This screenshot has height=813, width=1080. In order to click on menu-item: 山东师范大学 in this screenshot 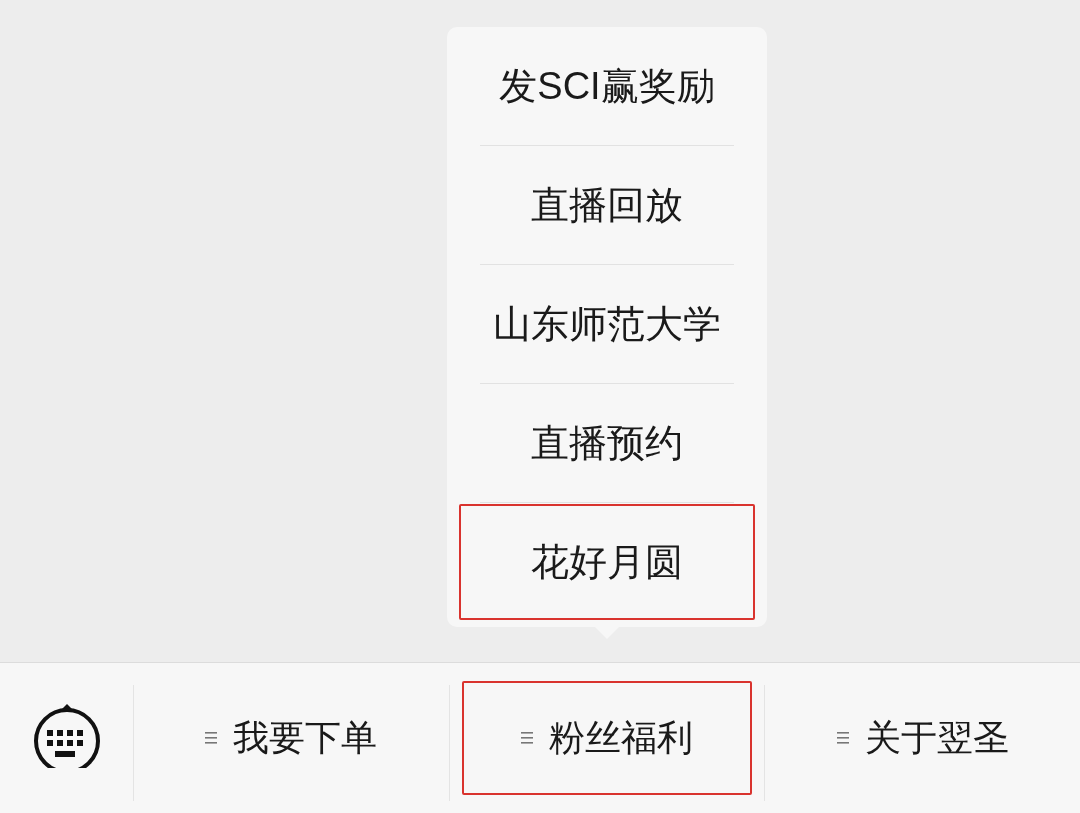, I will do `click(607, 324)`.